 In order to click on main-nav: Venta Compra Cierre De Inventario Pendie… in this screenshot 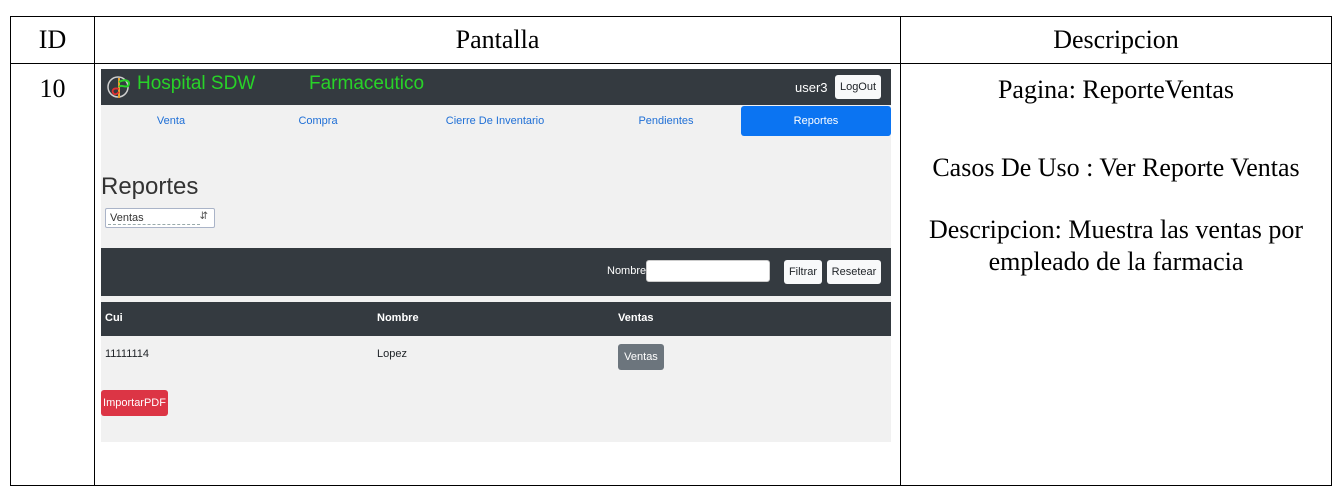, I will do `click(496, 121)`.